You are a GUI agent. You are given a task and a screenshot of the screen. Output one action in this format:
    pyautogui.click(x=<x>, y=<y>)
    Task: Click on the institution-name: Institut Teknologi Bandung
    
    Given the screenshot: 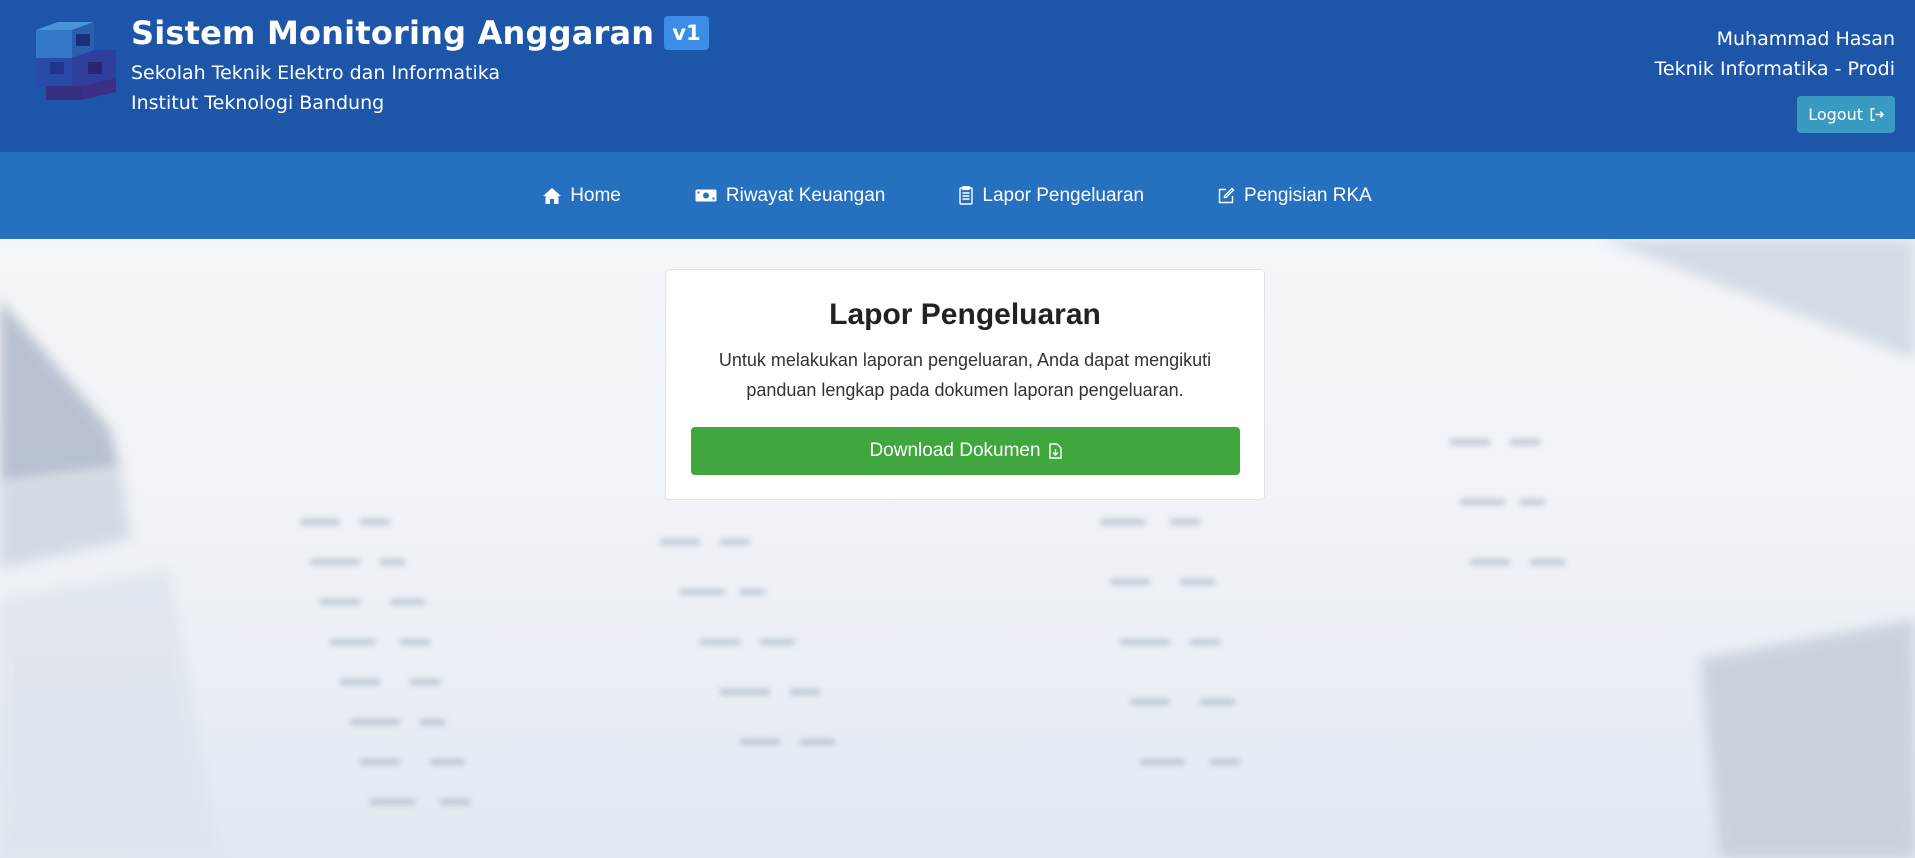 What is the action you would take?
    pyautogui.click(x=258, y=103)
    